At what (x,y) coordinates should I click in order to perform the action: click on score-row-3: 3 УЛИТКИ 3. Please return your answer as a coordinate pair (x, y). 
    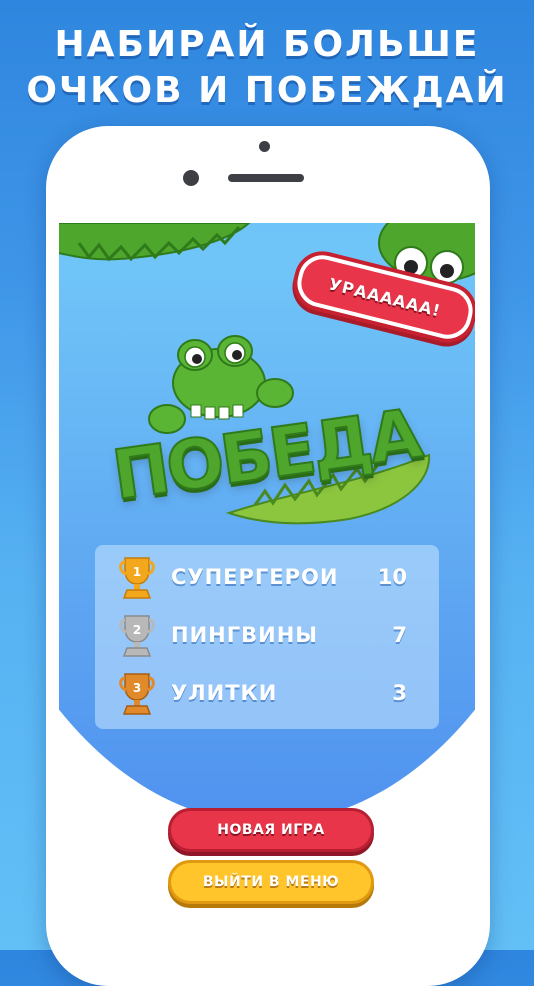
    Looking at the image, I should click on (267, 693).